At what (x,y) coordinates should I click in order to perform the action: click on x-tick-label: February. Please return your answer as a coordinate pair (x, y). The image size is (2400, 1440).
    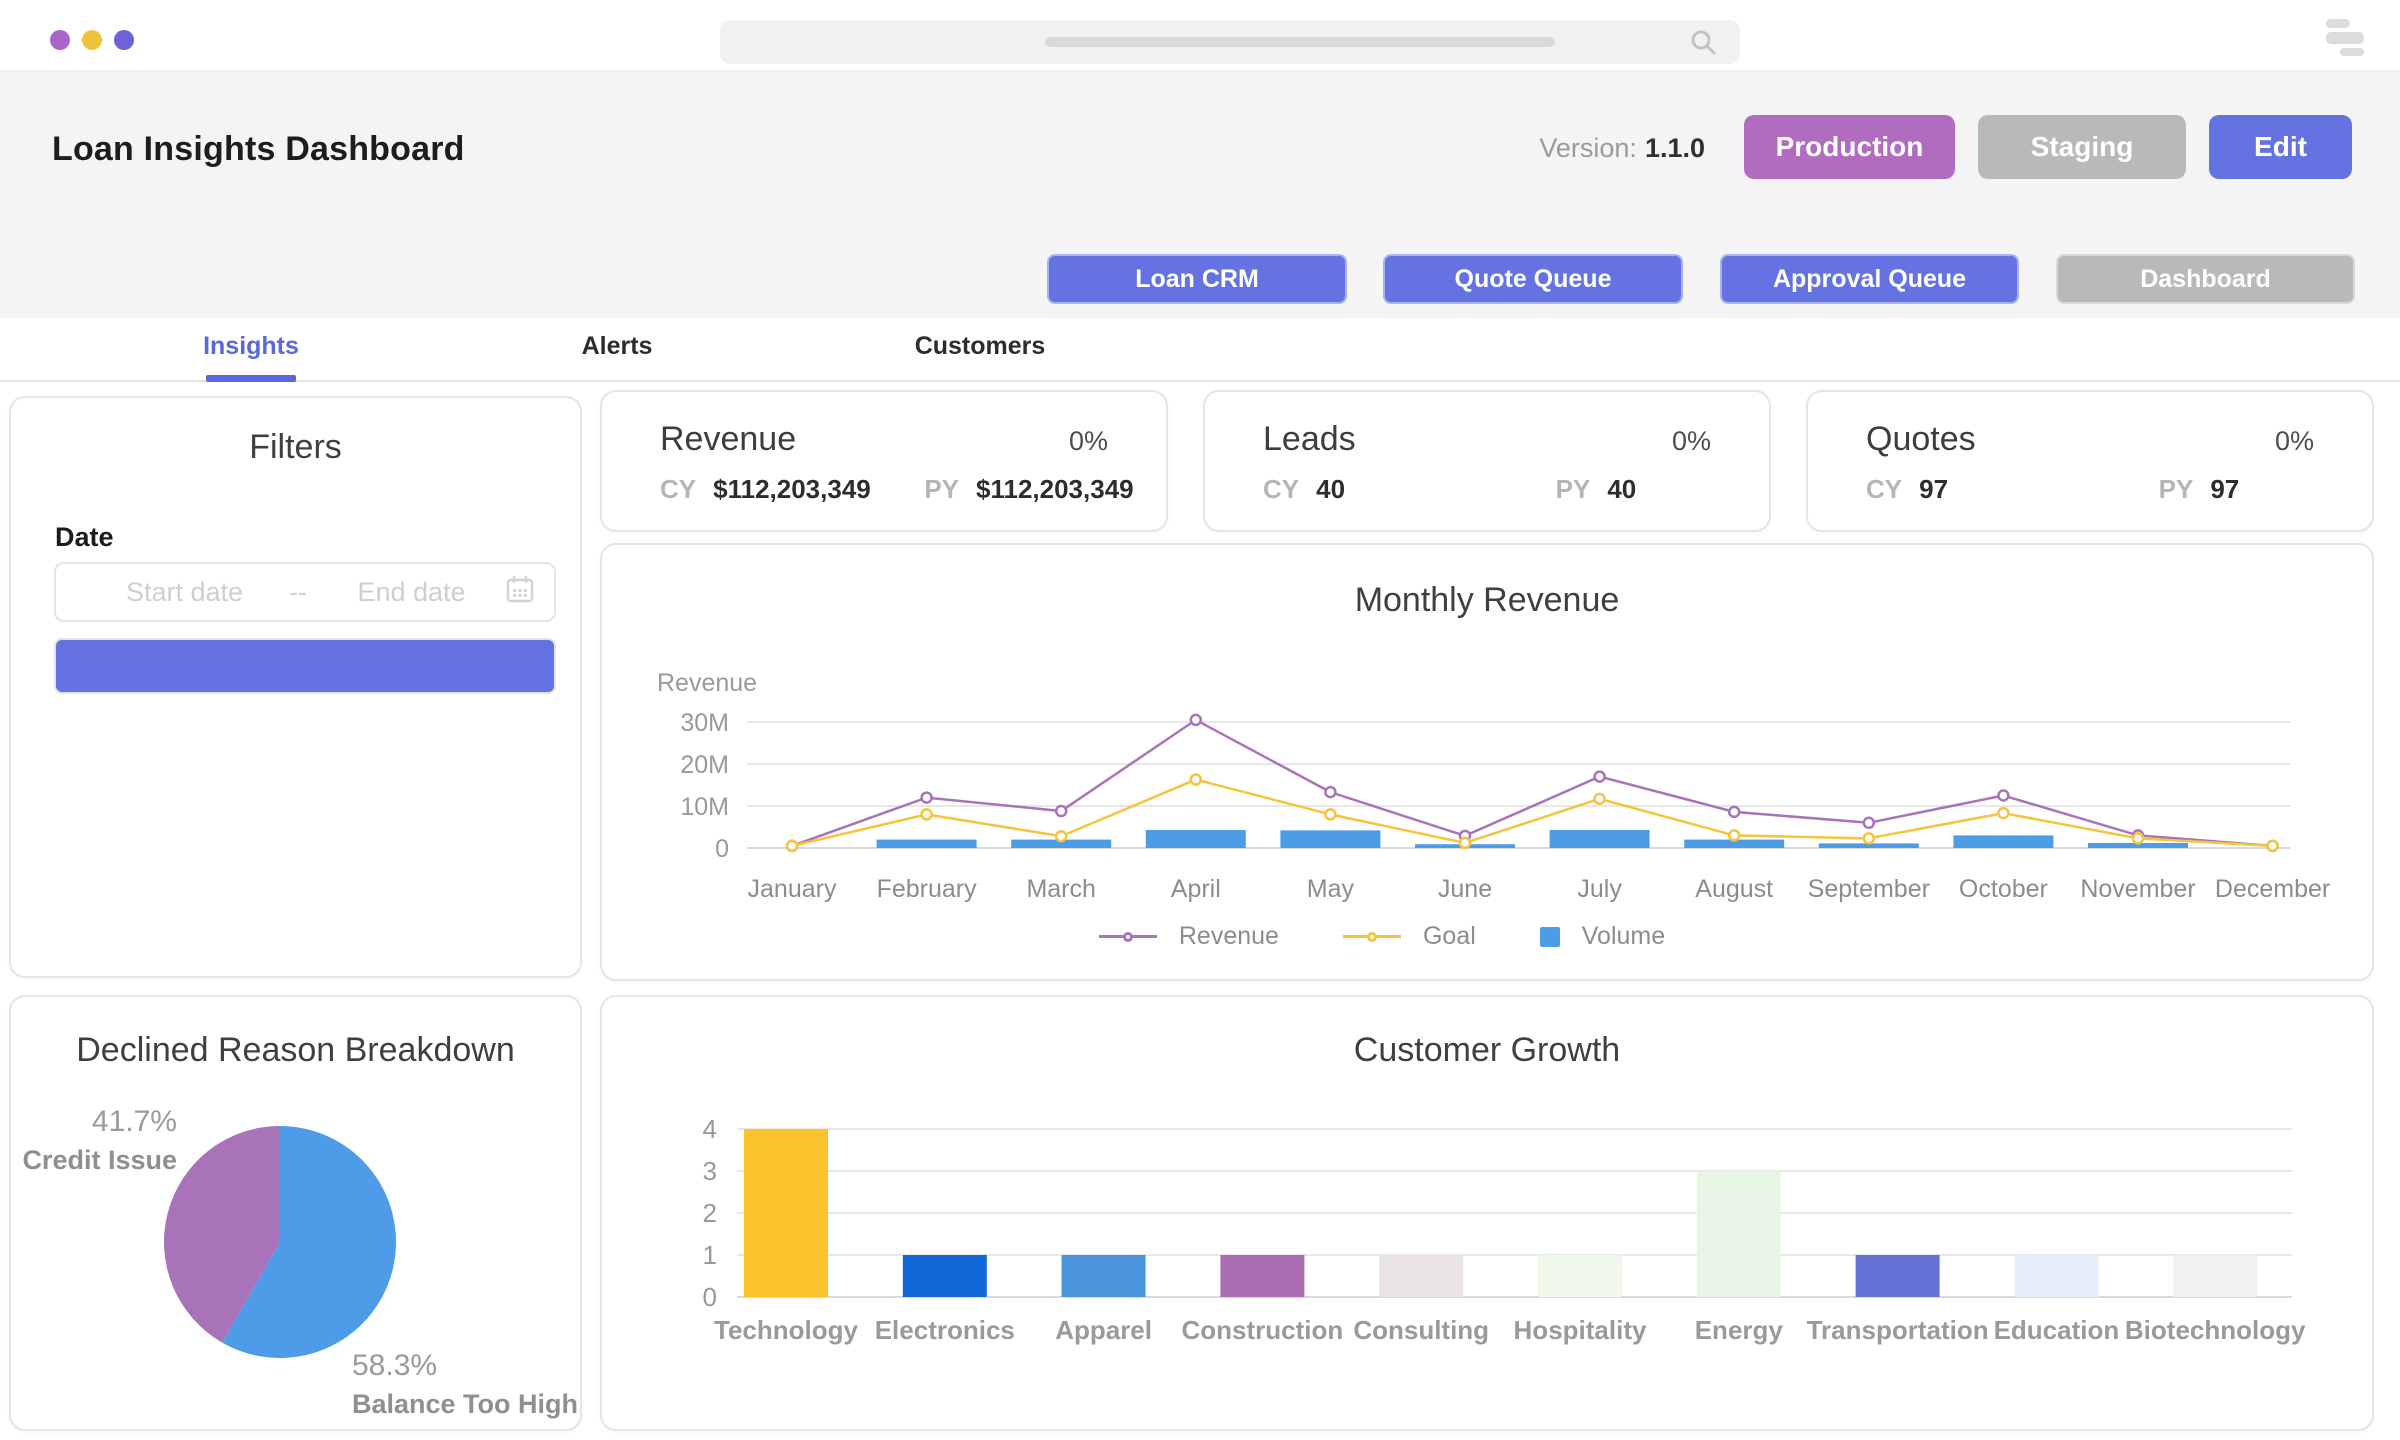
    Looking at the image, I should click on (927, 889).